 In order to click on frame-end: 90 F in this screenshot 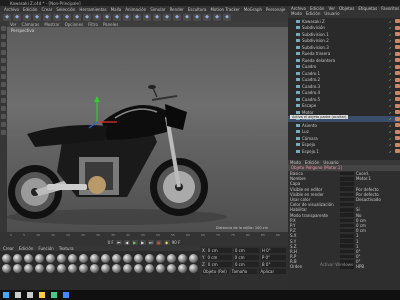, I will do `click(176, 242)`.